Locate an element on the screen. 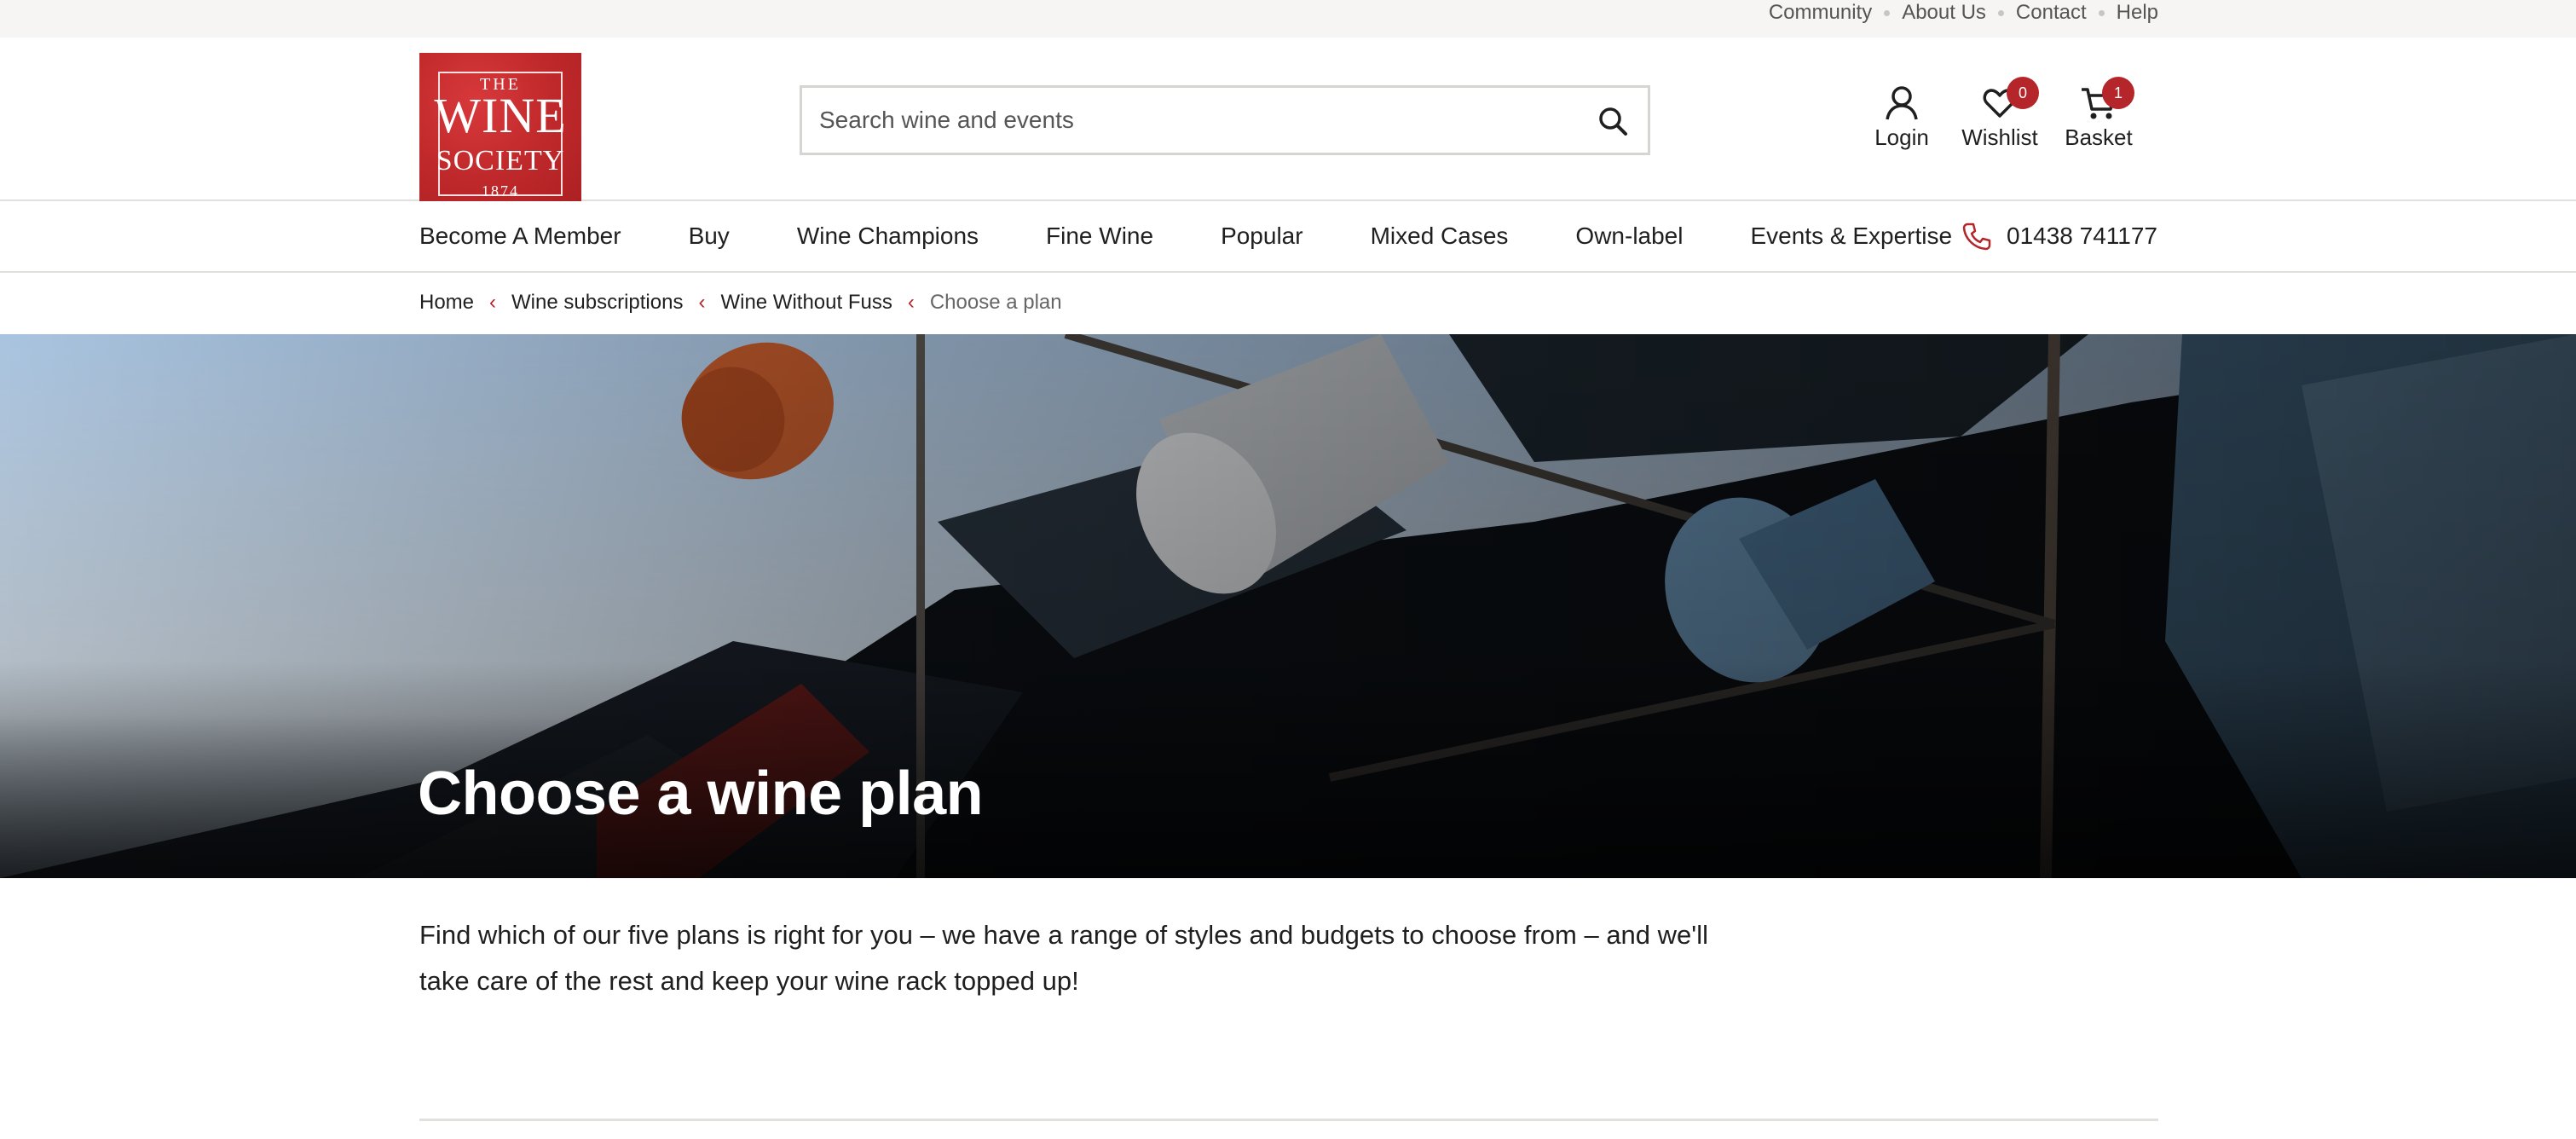  basket-button: Basket 1 is located at coordinates (2099, 120).